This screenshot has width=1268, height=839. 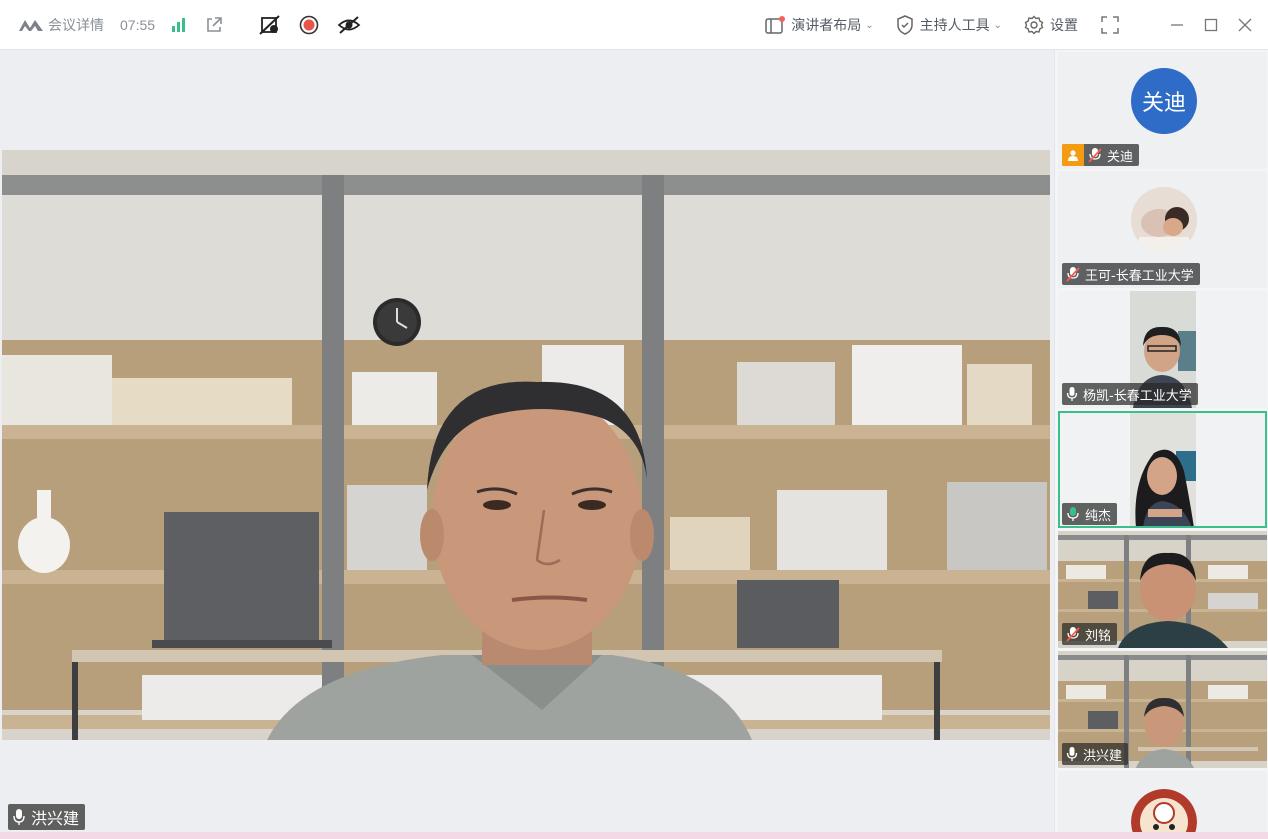 What do you see at coordinates (775, 25) in the screenshot?
I see `layout-icon` at bounding box center [775, 25].